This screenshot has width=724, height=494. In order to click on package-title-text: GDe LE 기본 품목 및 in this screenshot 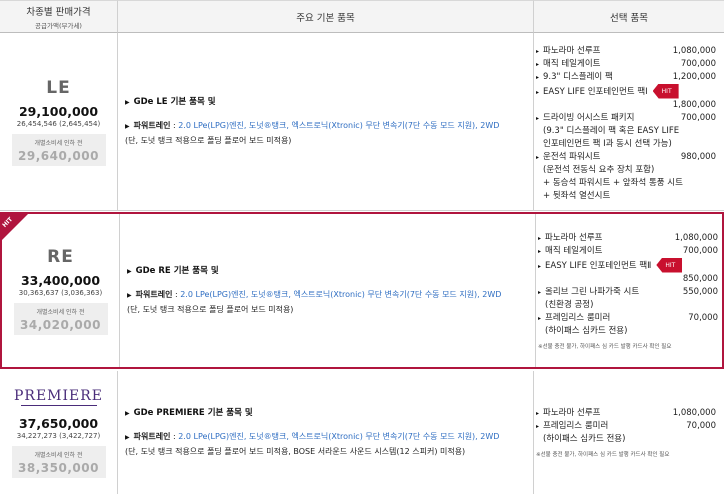, I will do `click(174, 102)`.